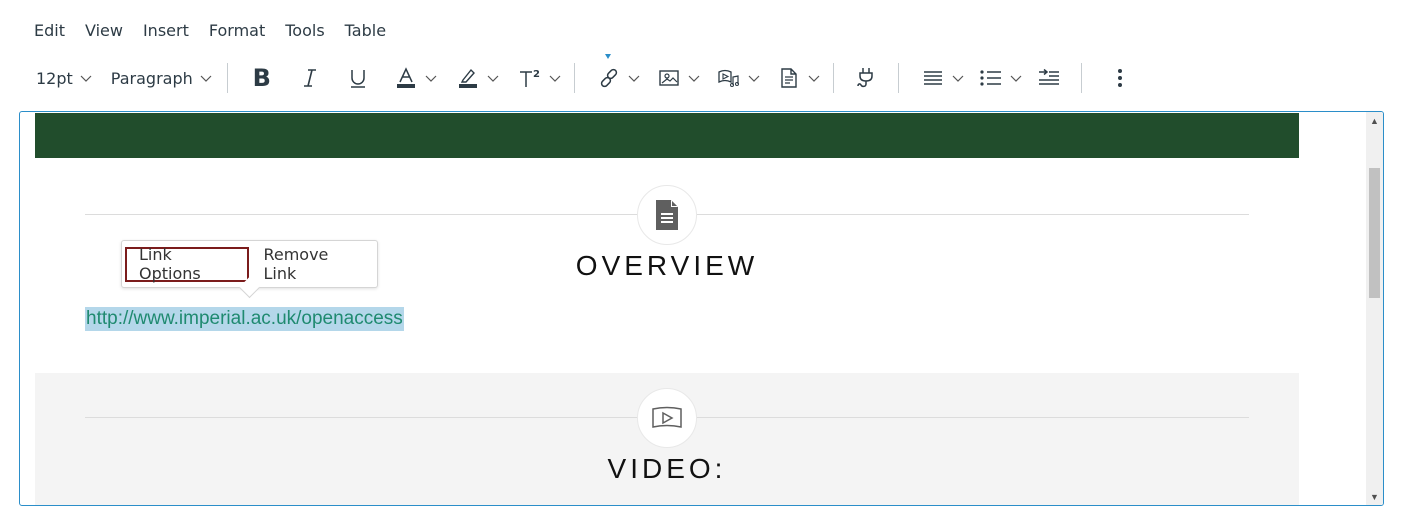 Image resolution: width=1413 pixels, height=530 pixels. Describe the element at coordinates (536, 74) in the screenshot. I see `svg-text: 2` at that location.